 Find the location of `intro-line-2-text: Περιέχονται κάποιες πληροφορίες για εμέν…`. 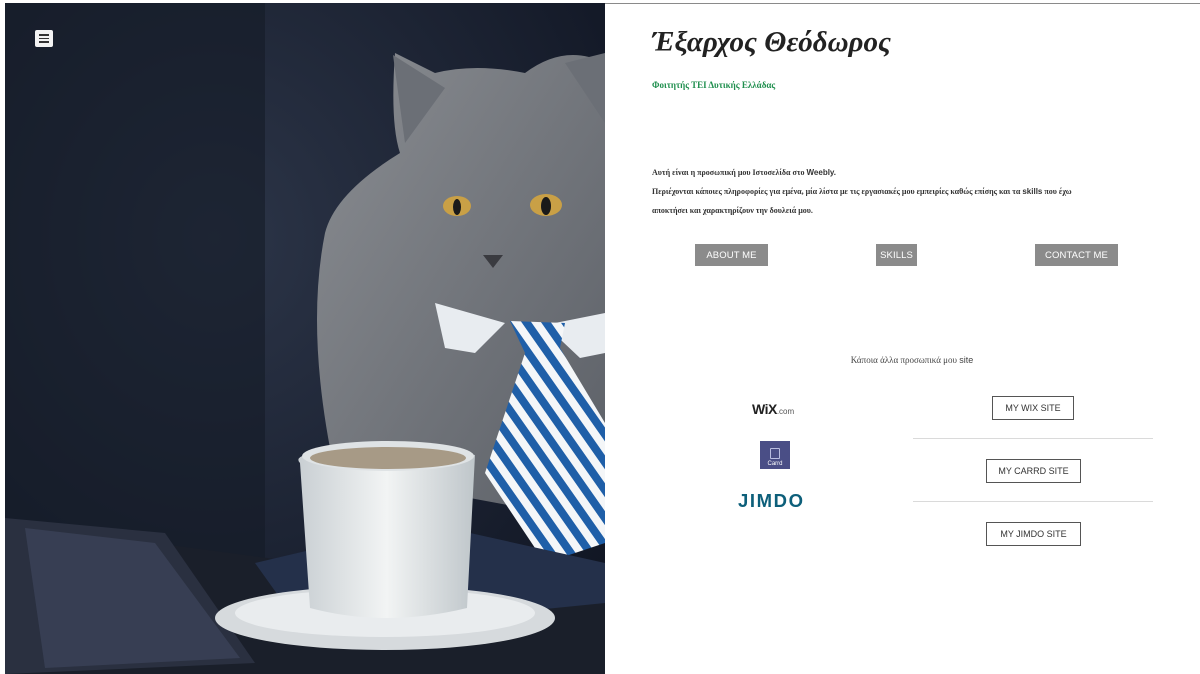

intro-line-2-text: Περιέχονται κάποιες πληροφορίες για εμέν… is located at coordinates (837, 191).